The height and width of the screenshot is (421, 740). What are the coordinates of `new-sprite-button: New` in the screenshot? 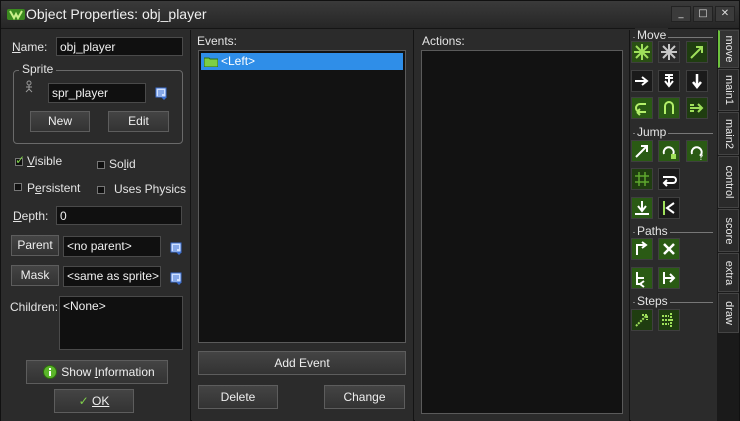 It's located at (60, 121).